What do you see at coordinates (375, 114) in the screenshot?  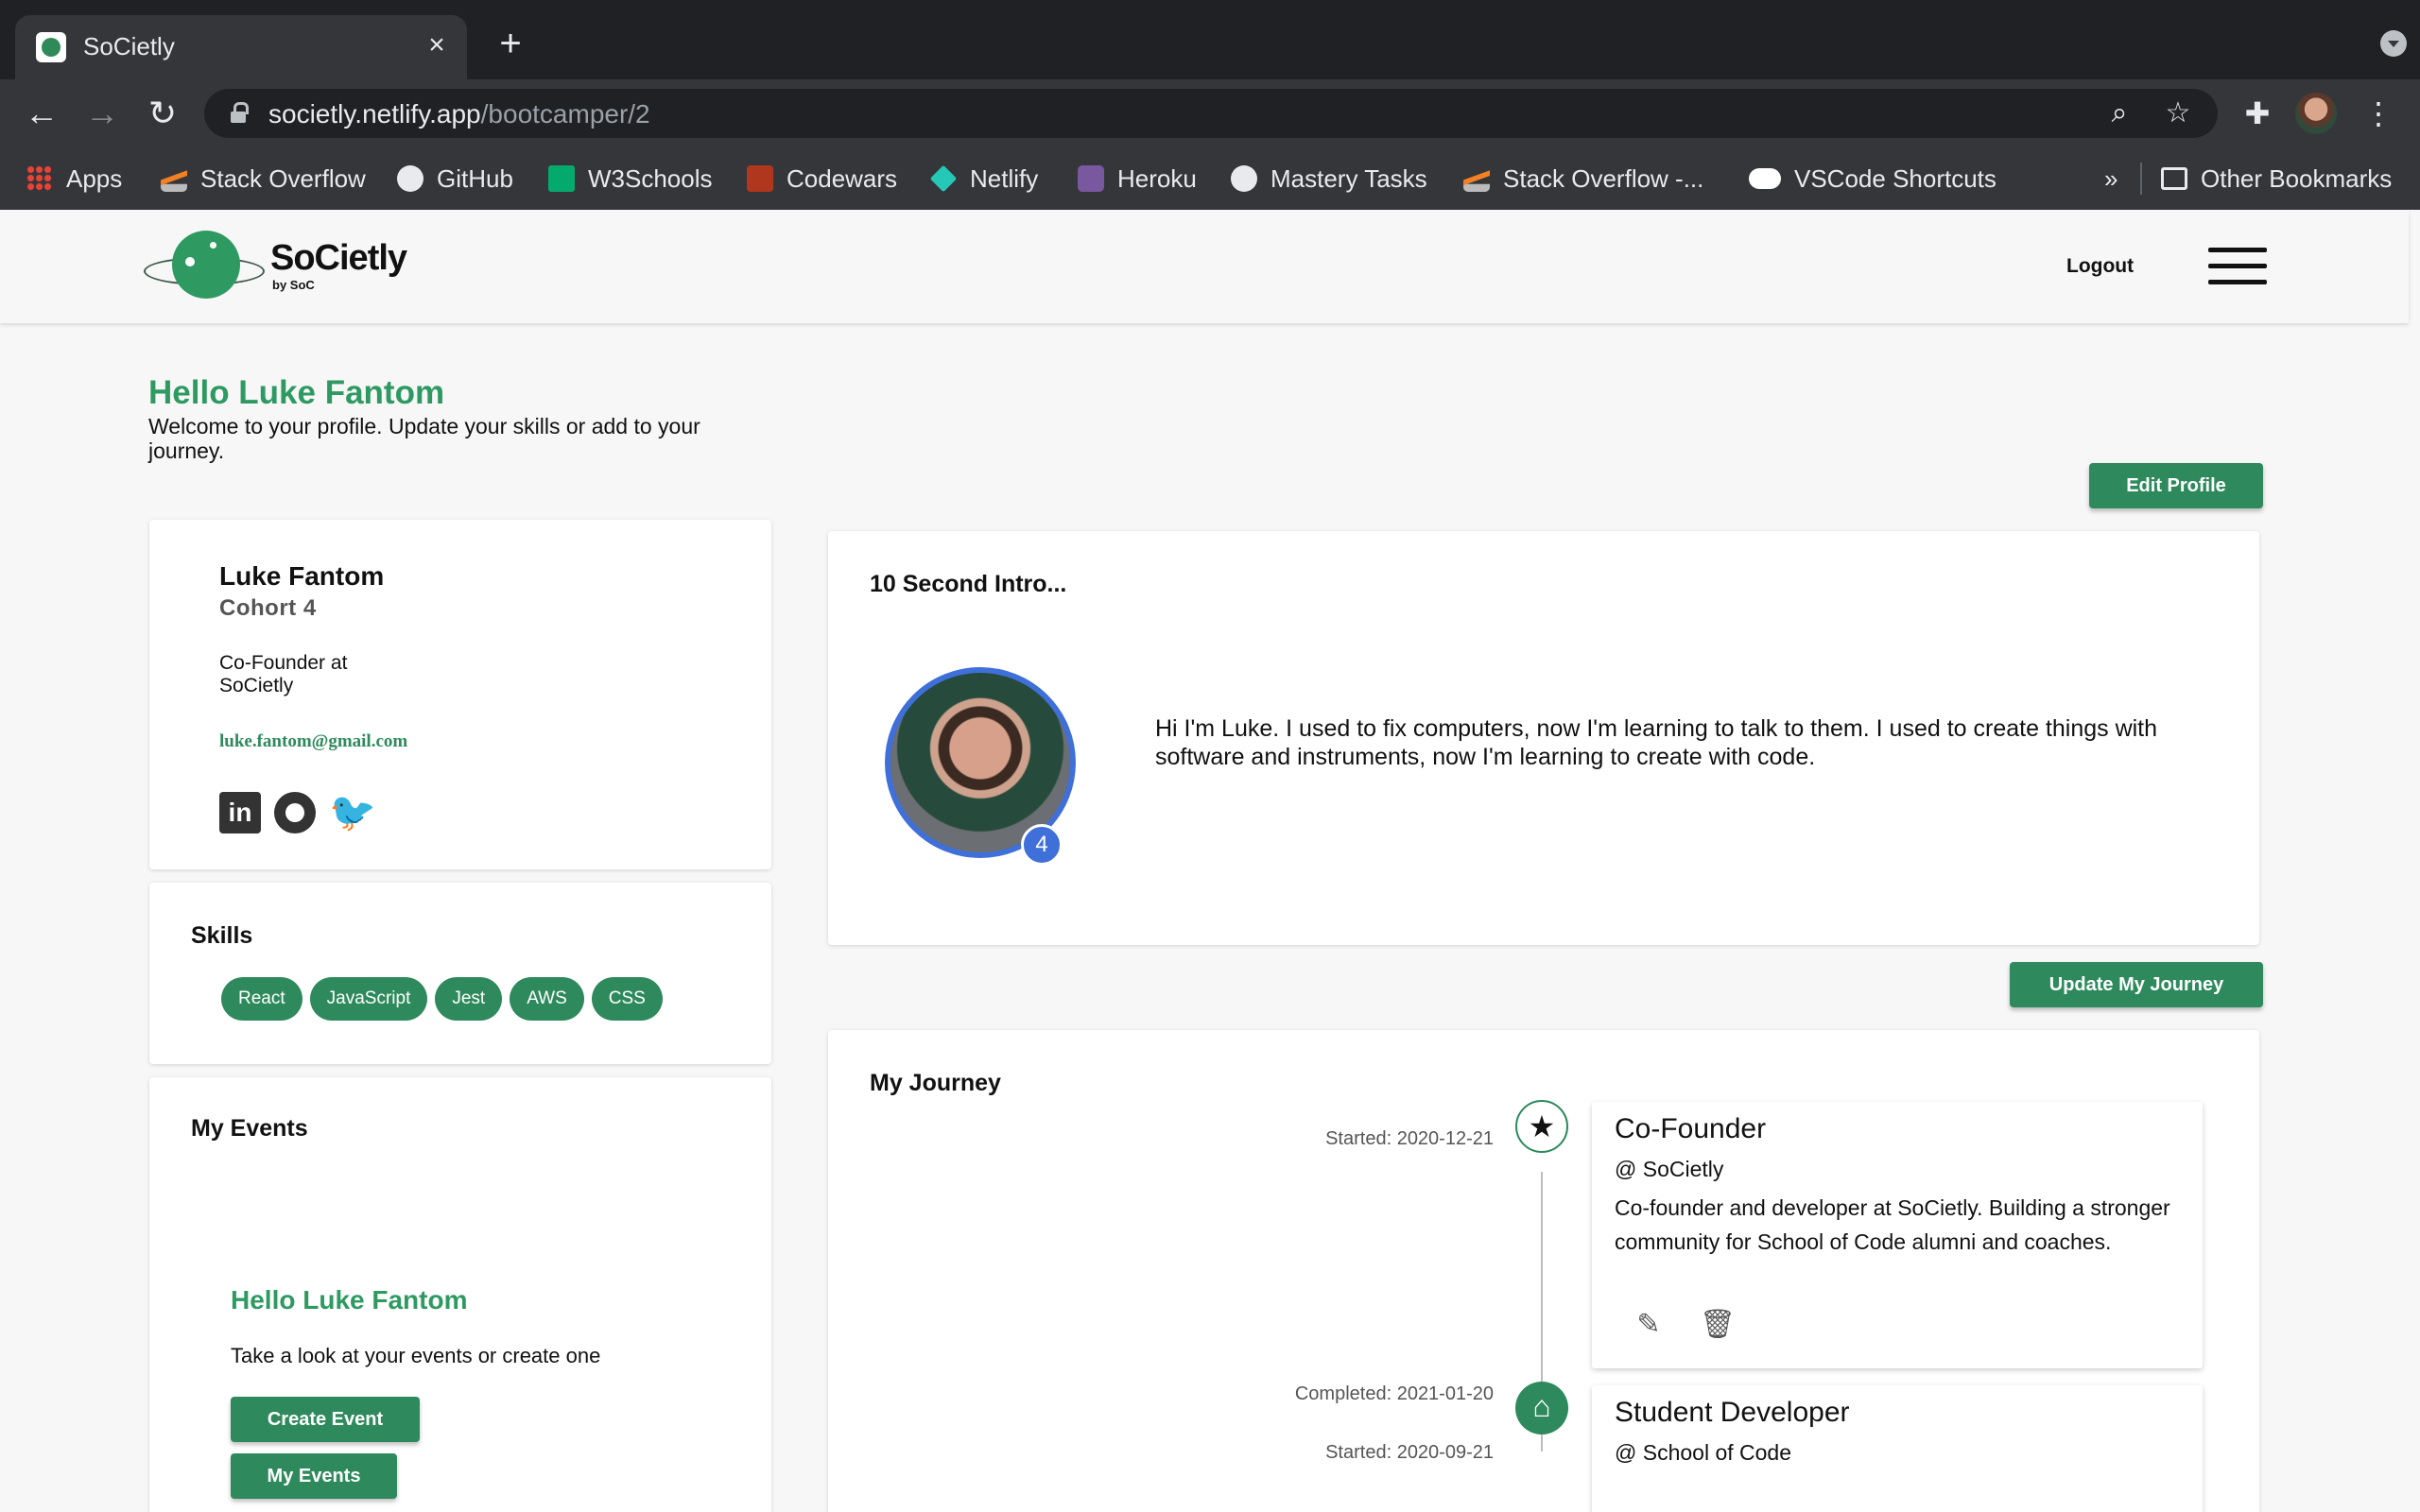 I see `url-host: societly.netlify.app` at bounding box center [375, 114].